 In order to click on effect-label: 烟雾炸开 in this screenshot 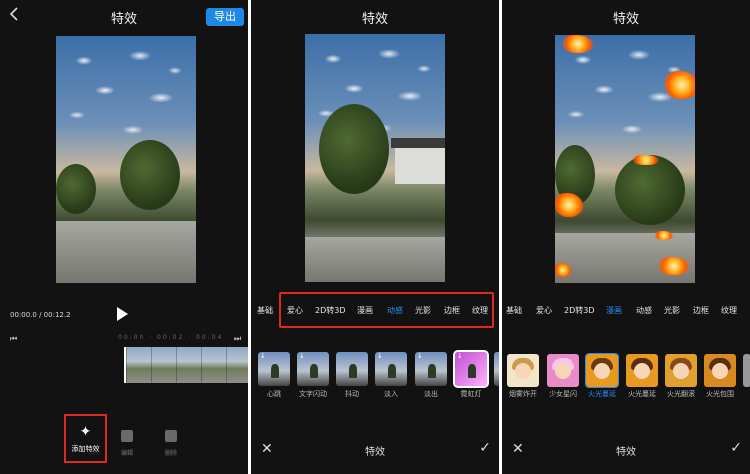, I will do `click(523, 394)`.